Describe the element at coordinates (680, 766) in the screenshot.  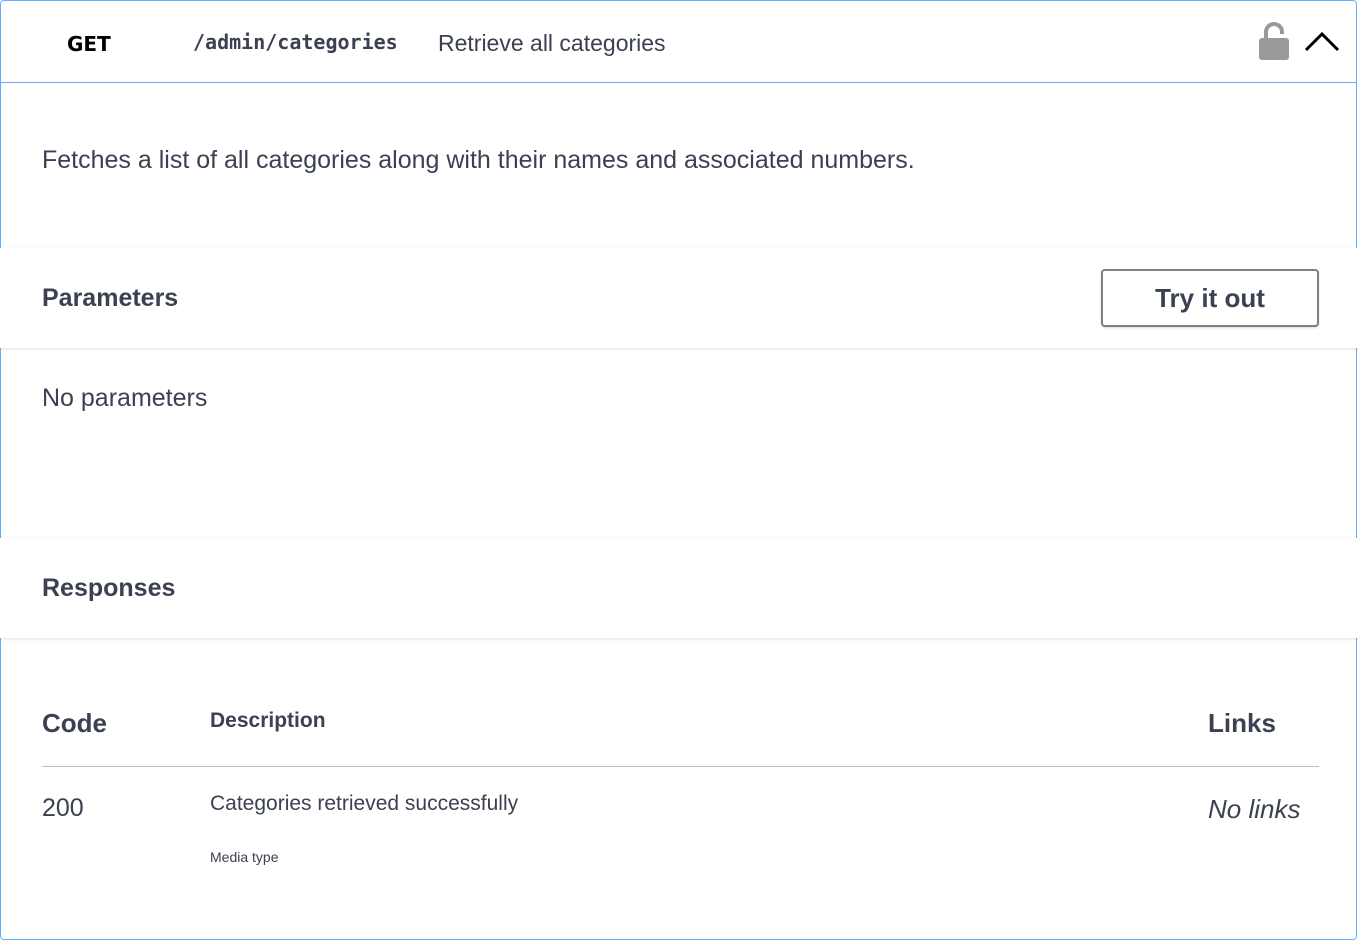
I see `table-divider` at that location.